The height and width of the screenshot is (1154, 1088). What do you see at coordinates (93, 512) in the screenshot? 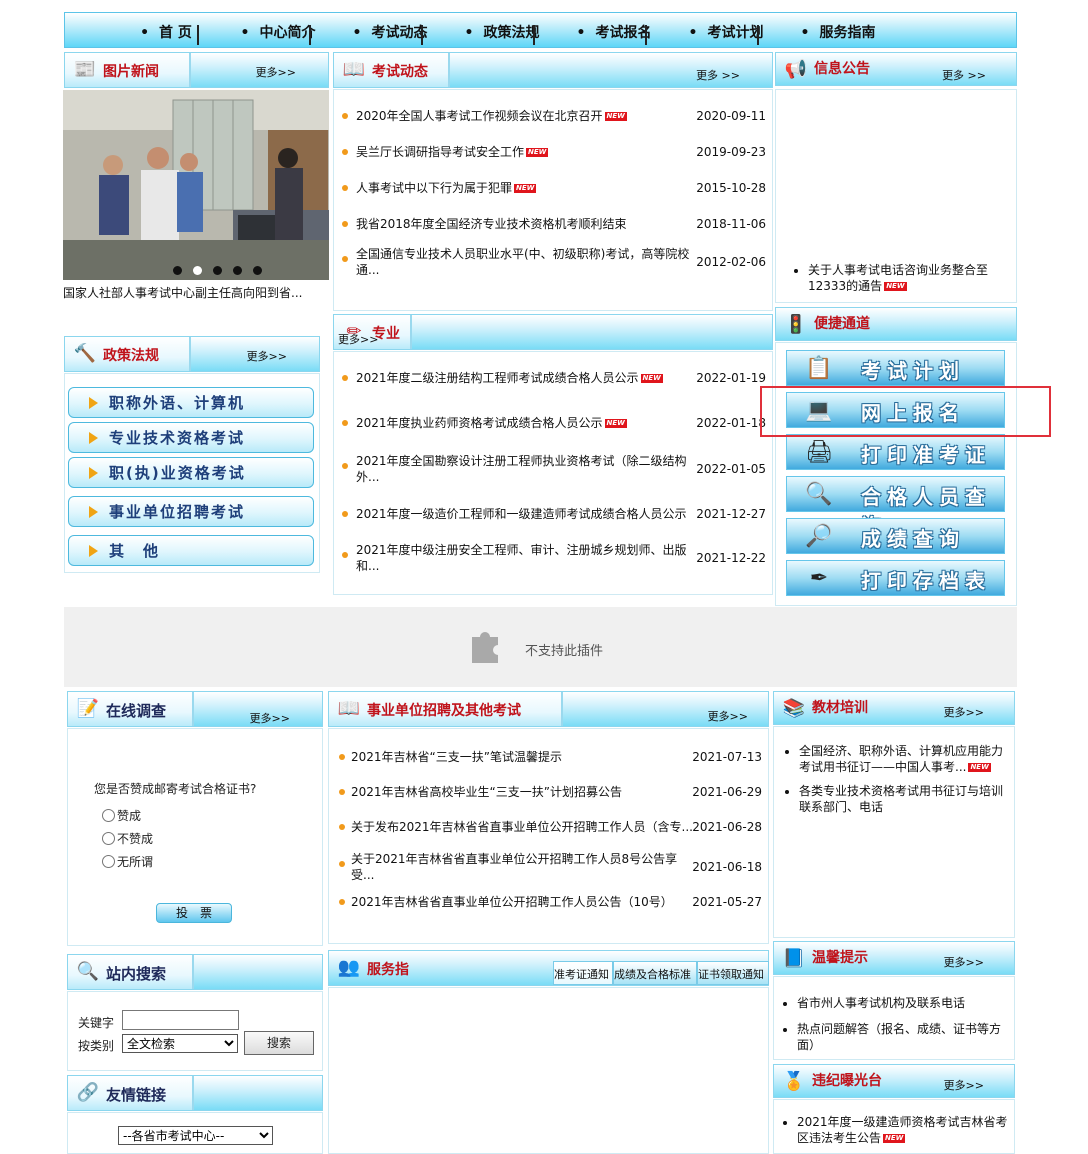
I see `arrow-right-icon` at bounding box center [93, 512].